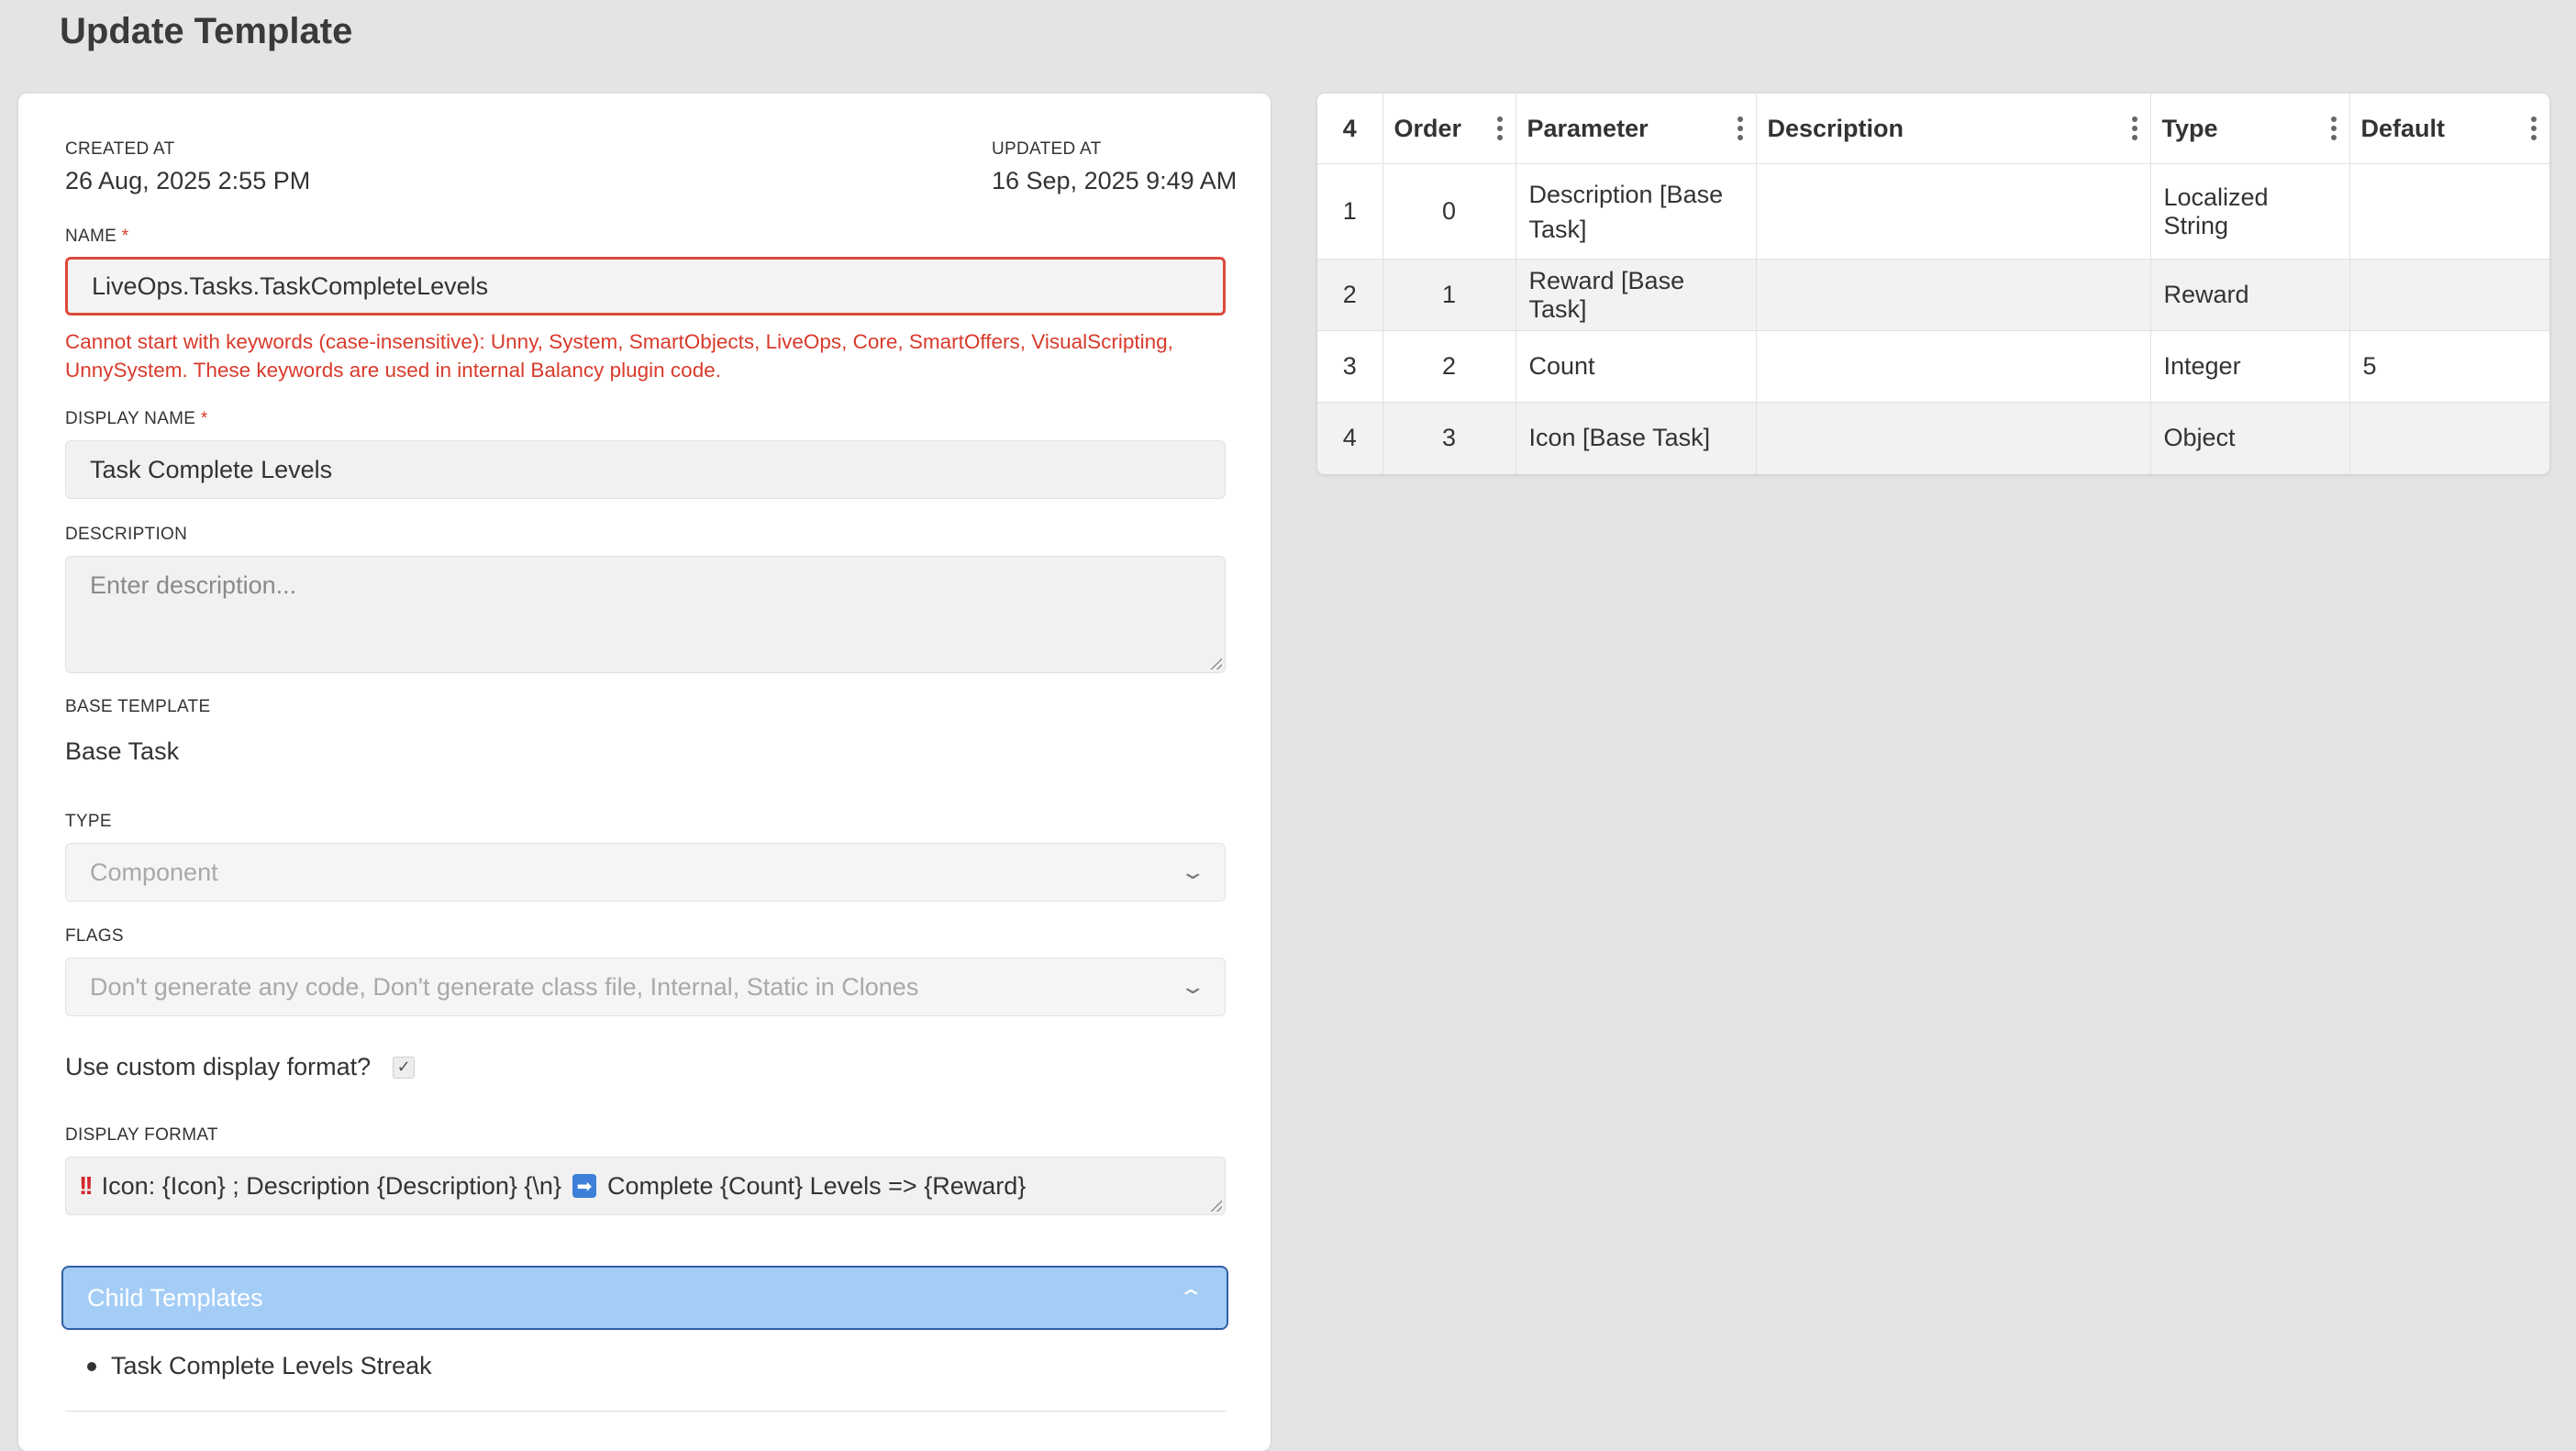  What do you see at coordinates (211, 469) in the screenshot?
I see `display-name-input-value: Task Complete Levels` at bounding box center [211, 469].